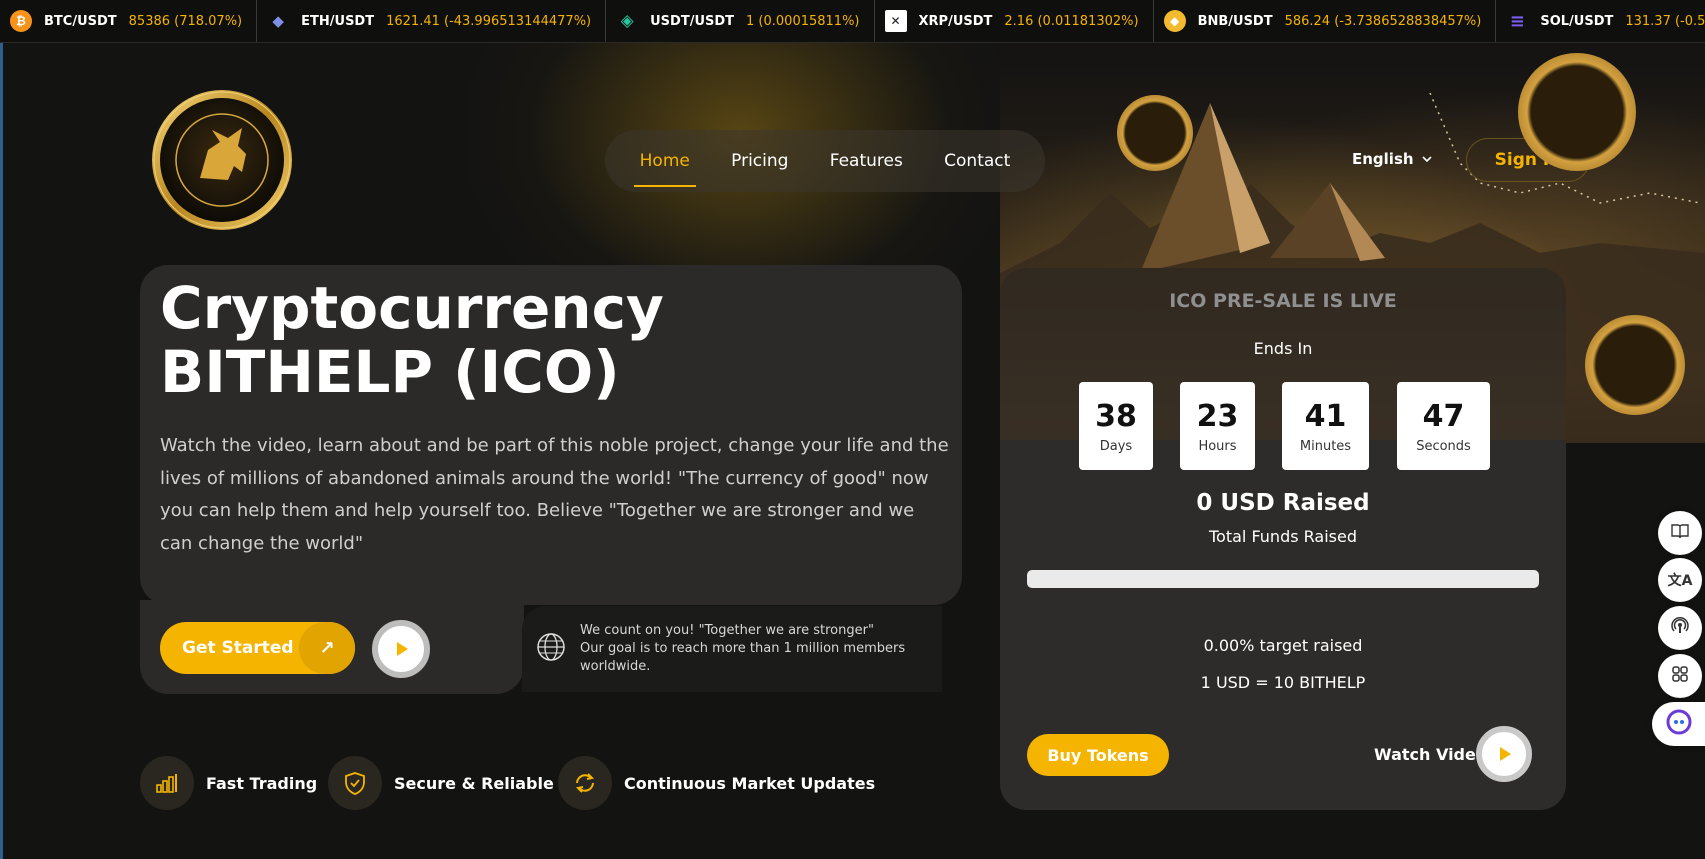 This screenshot has height=859, width=1705. I want to click on ticker-value: 1 (0.00015811%), so click(803, 21).